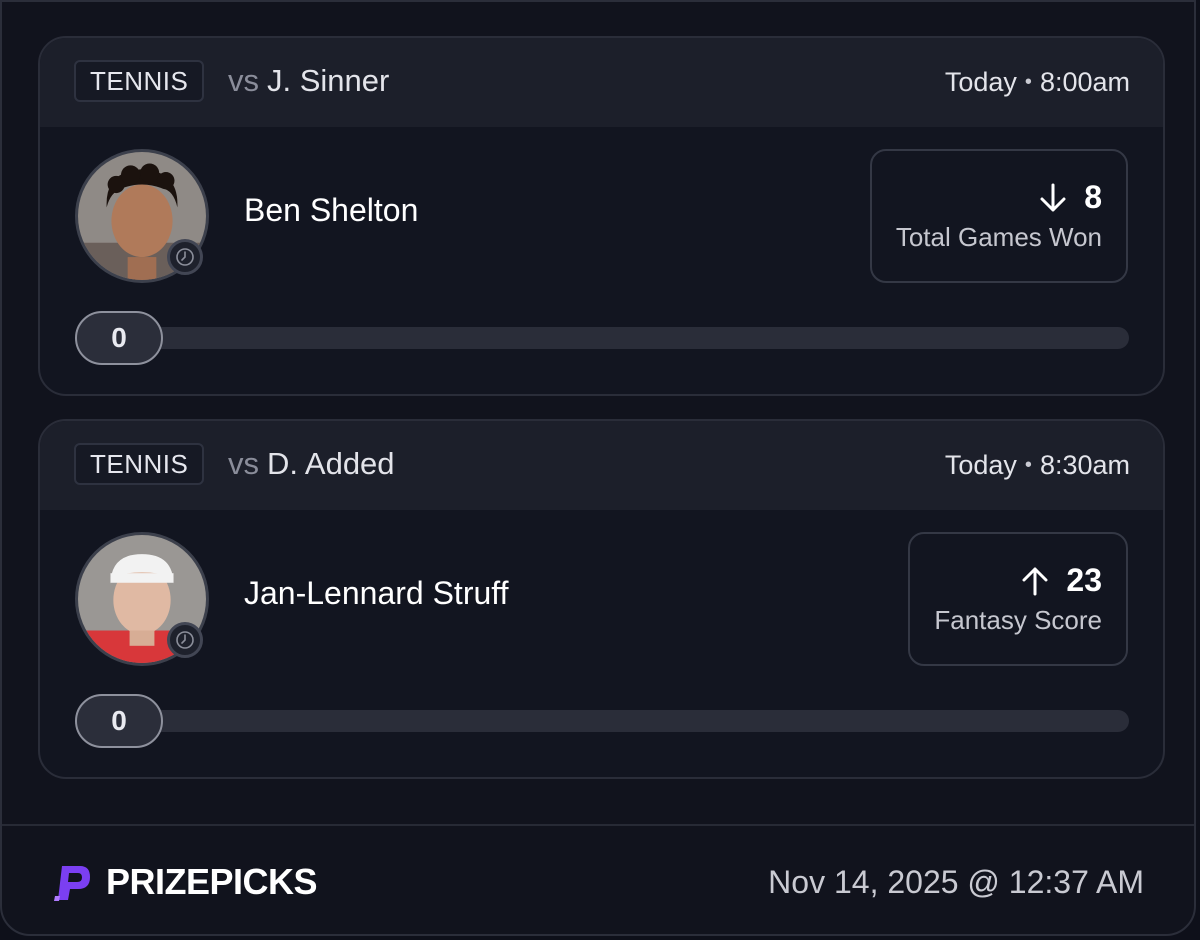 The width and height of the screenshot is (1200, 940). I want to click on projection-line: 23, so click(1061, 580).